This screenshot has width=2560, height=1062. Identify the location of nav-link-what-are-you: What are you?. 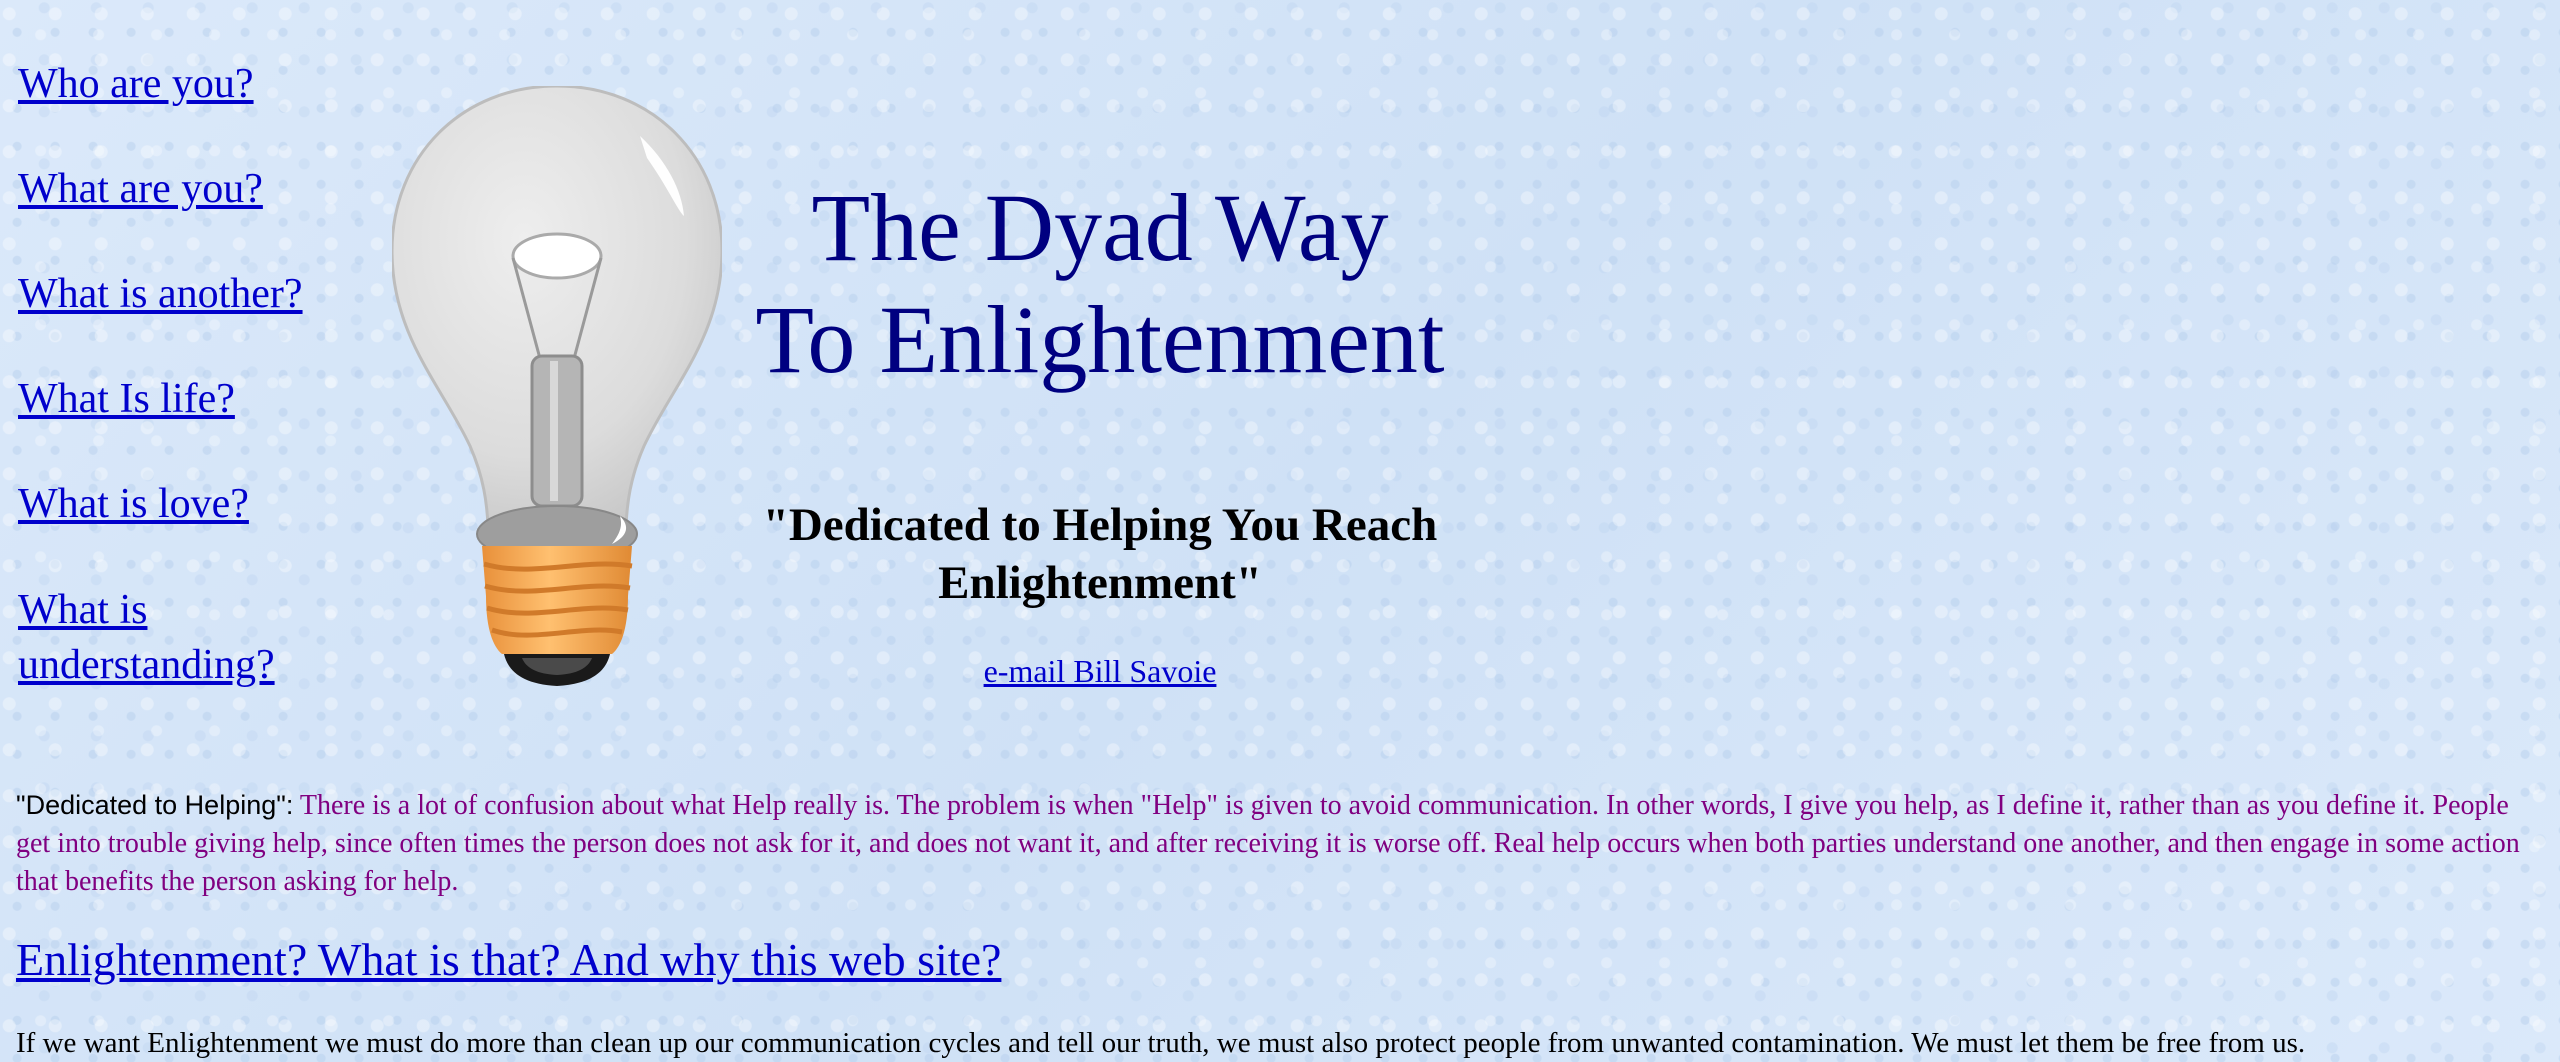
(188, 189).